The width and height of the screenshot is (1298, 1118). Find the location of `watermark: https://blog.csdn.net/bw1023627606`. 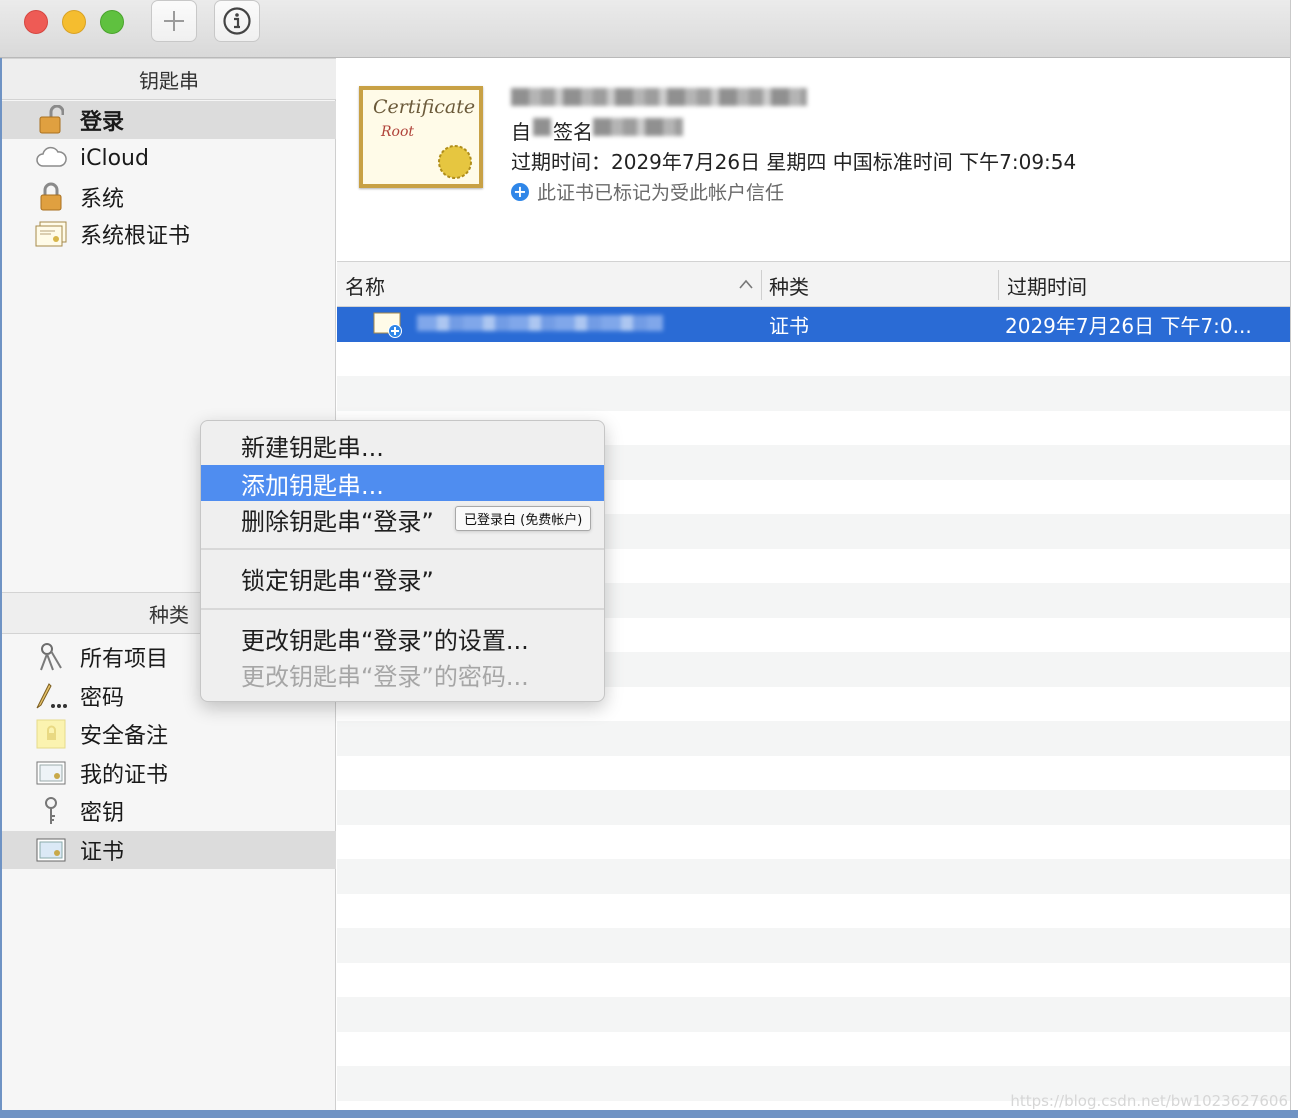

watermark: https://blog.csdn.net/bw1023627606 is located at coordinates (1149, 1101).